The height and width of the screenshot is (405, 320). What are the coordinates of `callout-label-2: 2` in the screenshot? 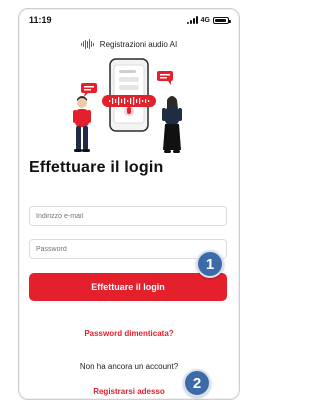 It's located at (197, 383).